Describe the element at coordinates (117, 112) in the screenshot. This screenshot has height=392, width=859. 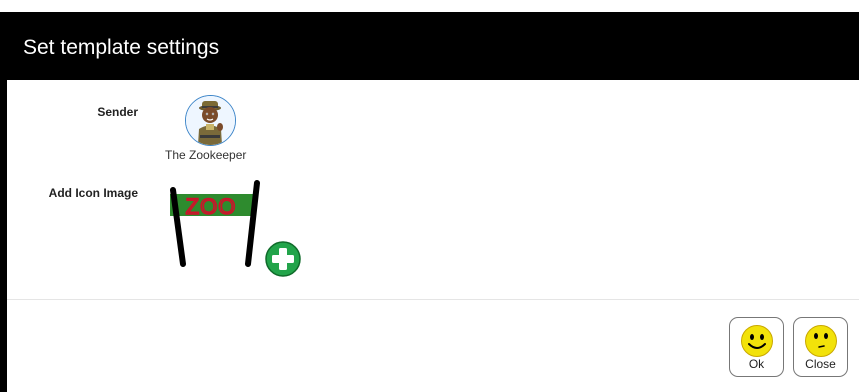
I see `sender-label: Sender` at that location.